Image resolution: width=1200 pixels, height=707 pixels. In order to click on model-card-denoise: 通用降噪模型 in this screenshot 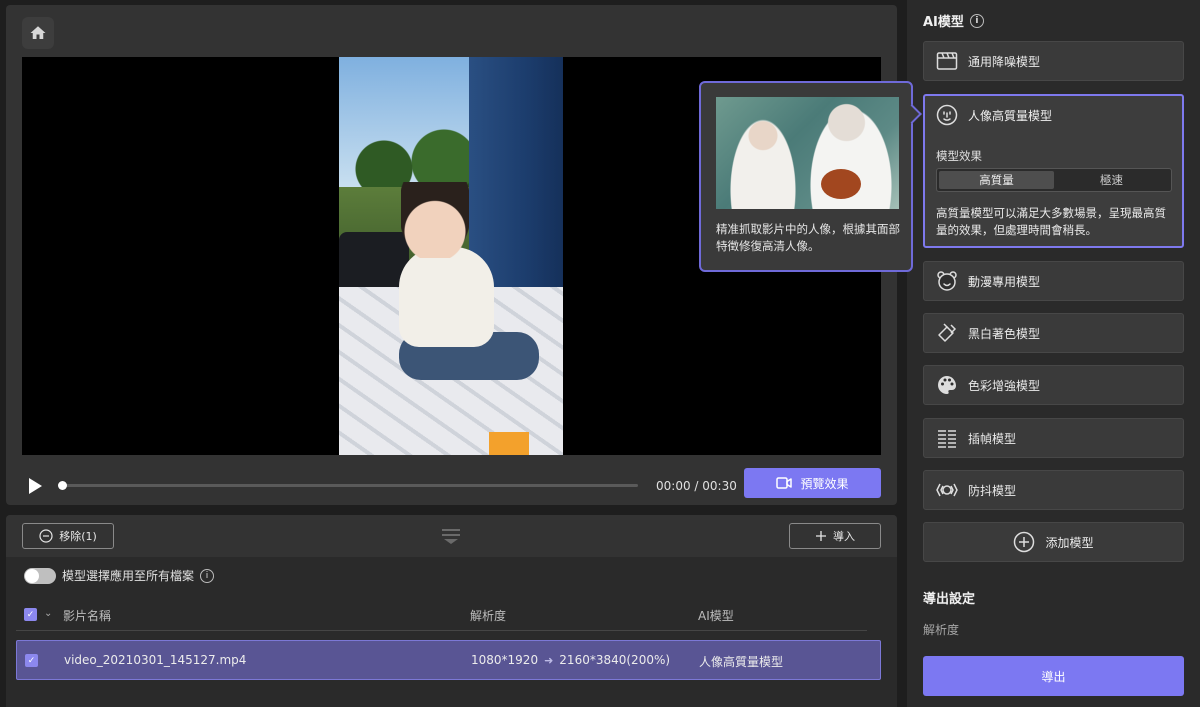, I will do `click(1053, 61)`.